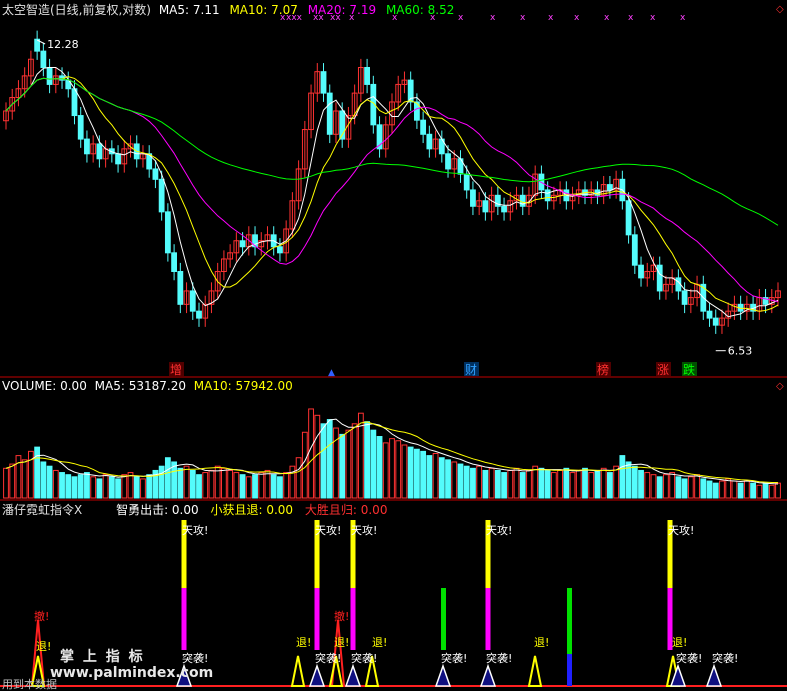 The width and height of the screenshot is (787, 691). I want to click on event-tag: 增, so click(176, 370).